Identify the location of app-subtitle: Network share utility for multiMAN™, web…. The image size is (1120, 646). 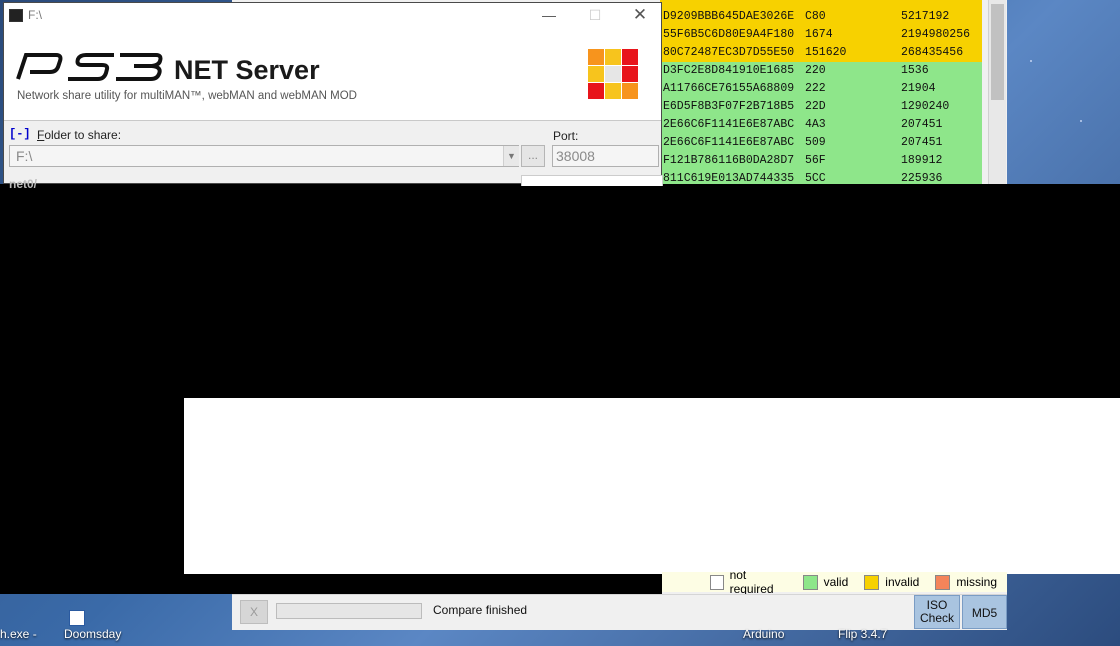
(187, 96).